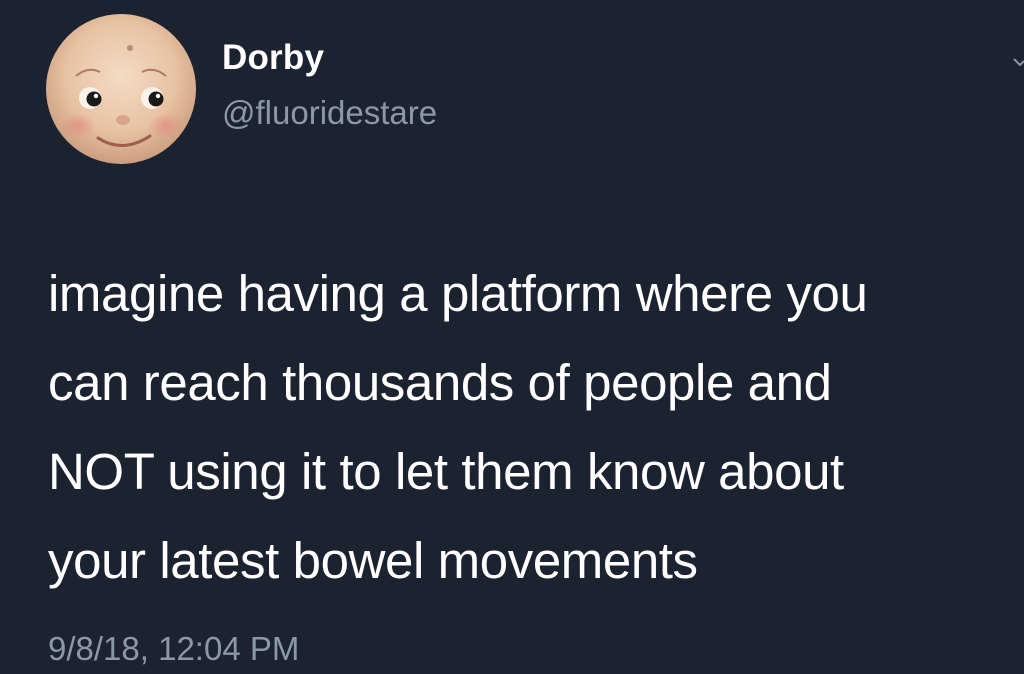 The height and width of the screenshot is (674, 1024). Describe the element at coordinates (446, 471) in the screenshot. I see `tweet-text-line: NOT using it to let them know about` at that location.